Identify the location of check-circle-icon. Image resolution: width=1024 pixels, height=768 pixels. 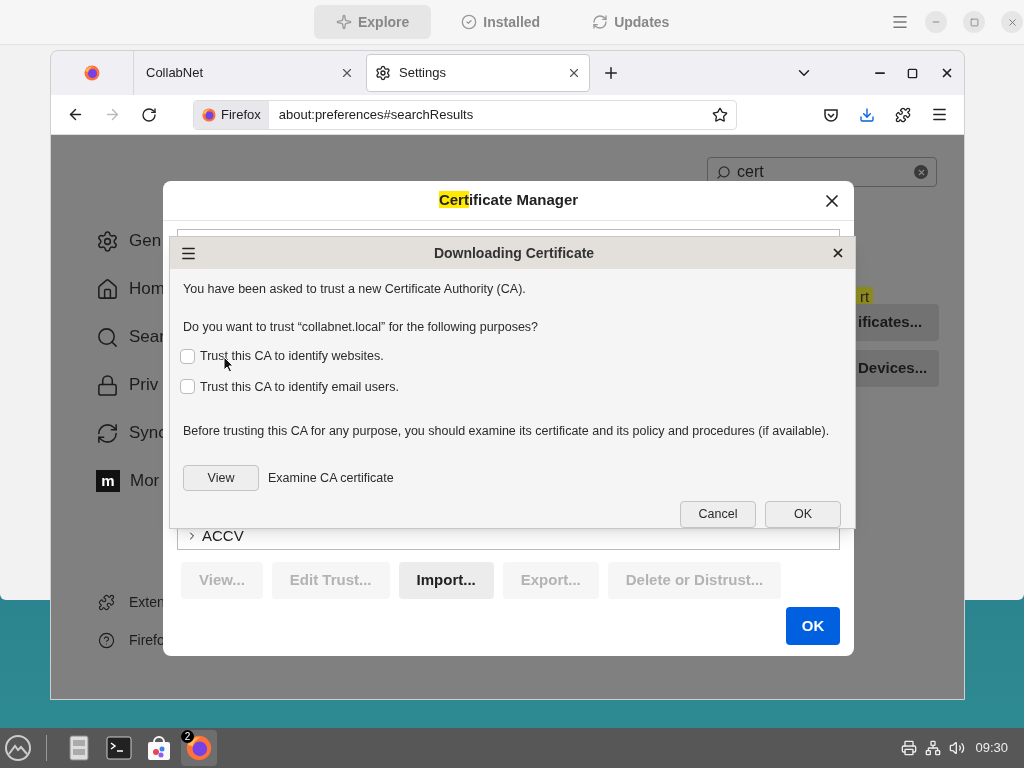
(469, 22).